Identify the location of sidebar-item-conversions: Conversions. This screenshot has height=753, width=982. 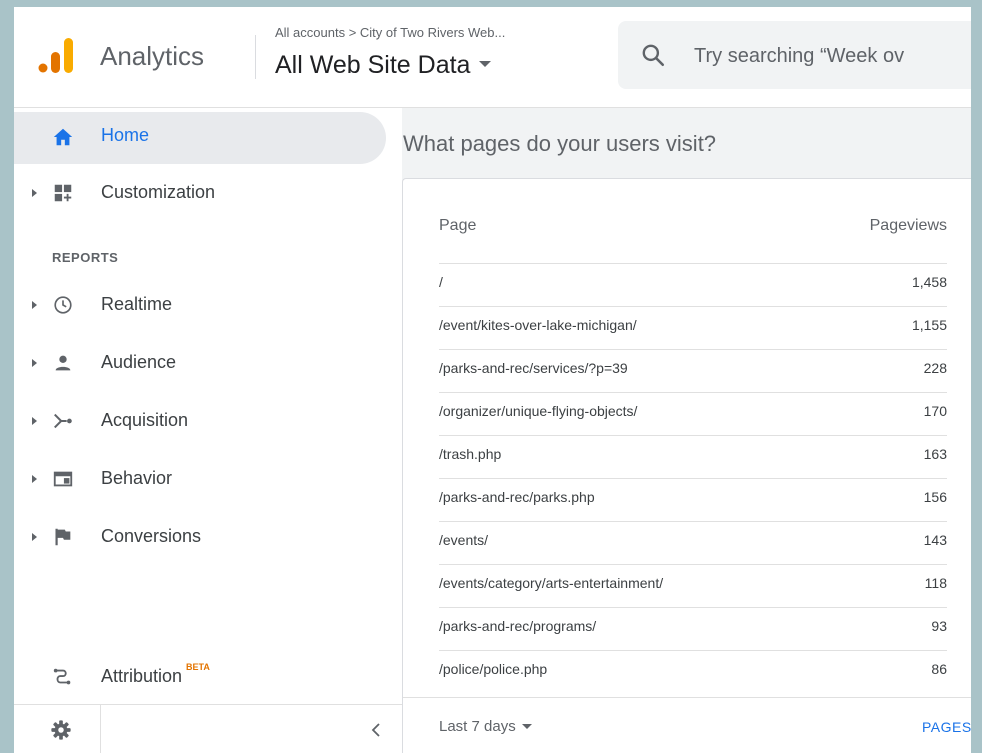
(200, 538).